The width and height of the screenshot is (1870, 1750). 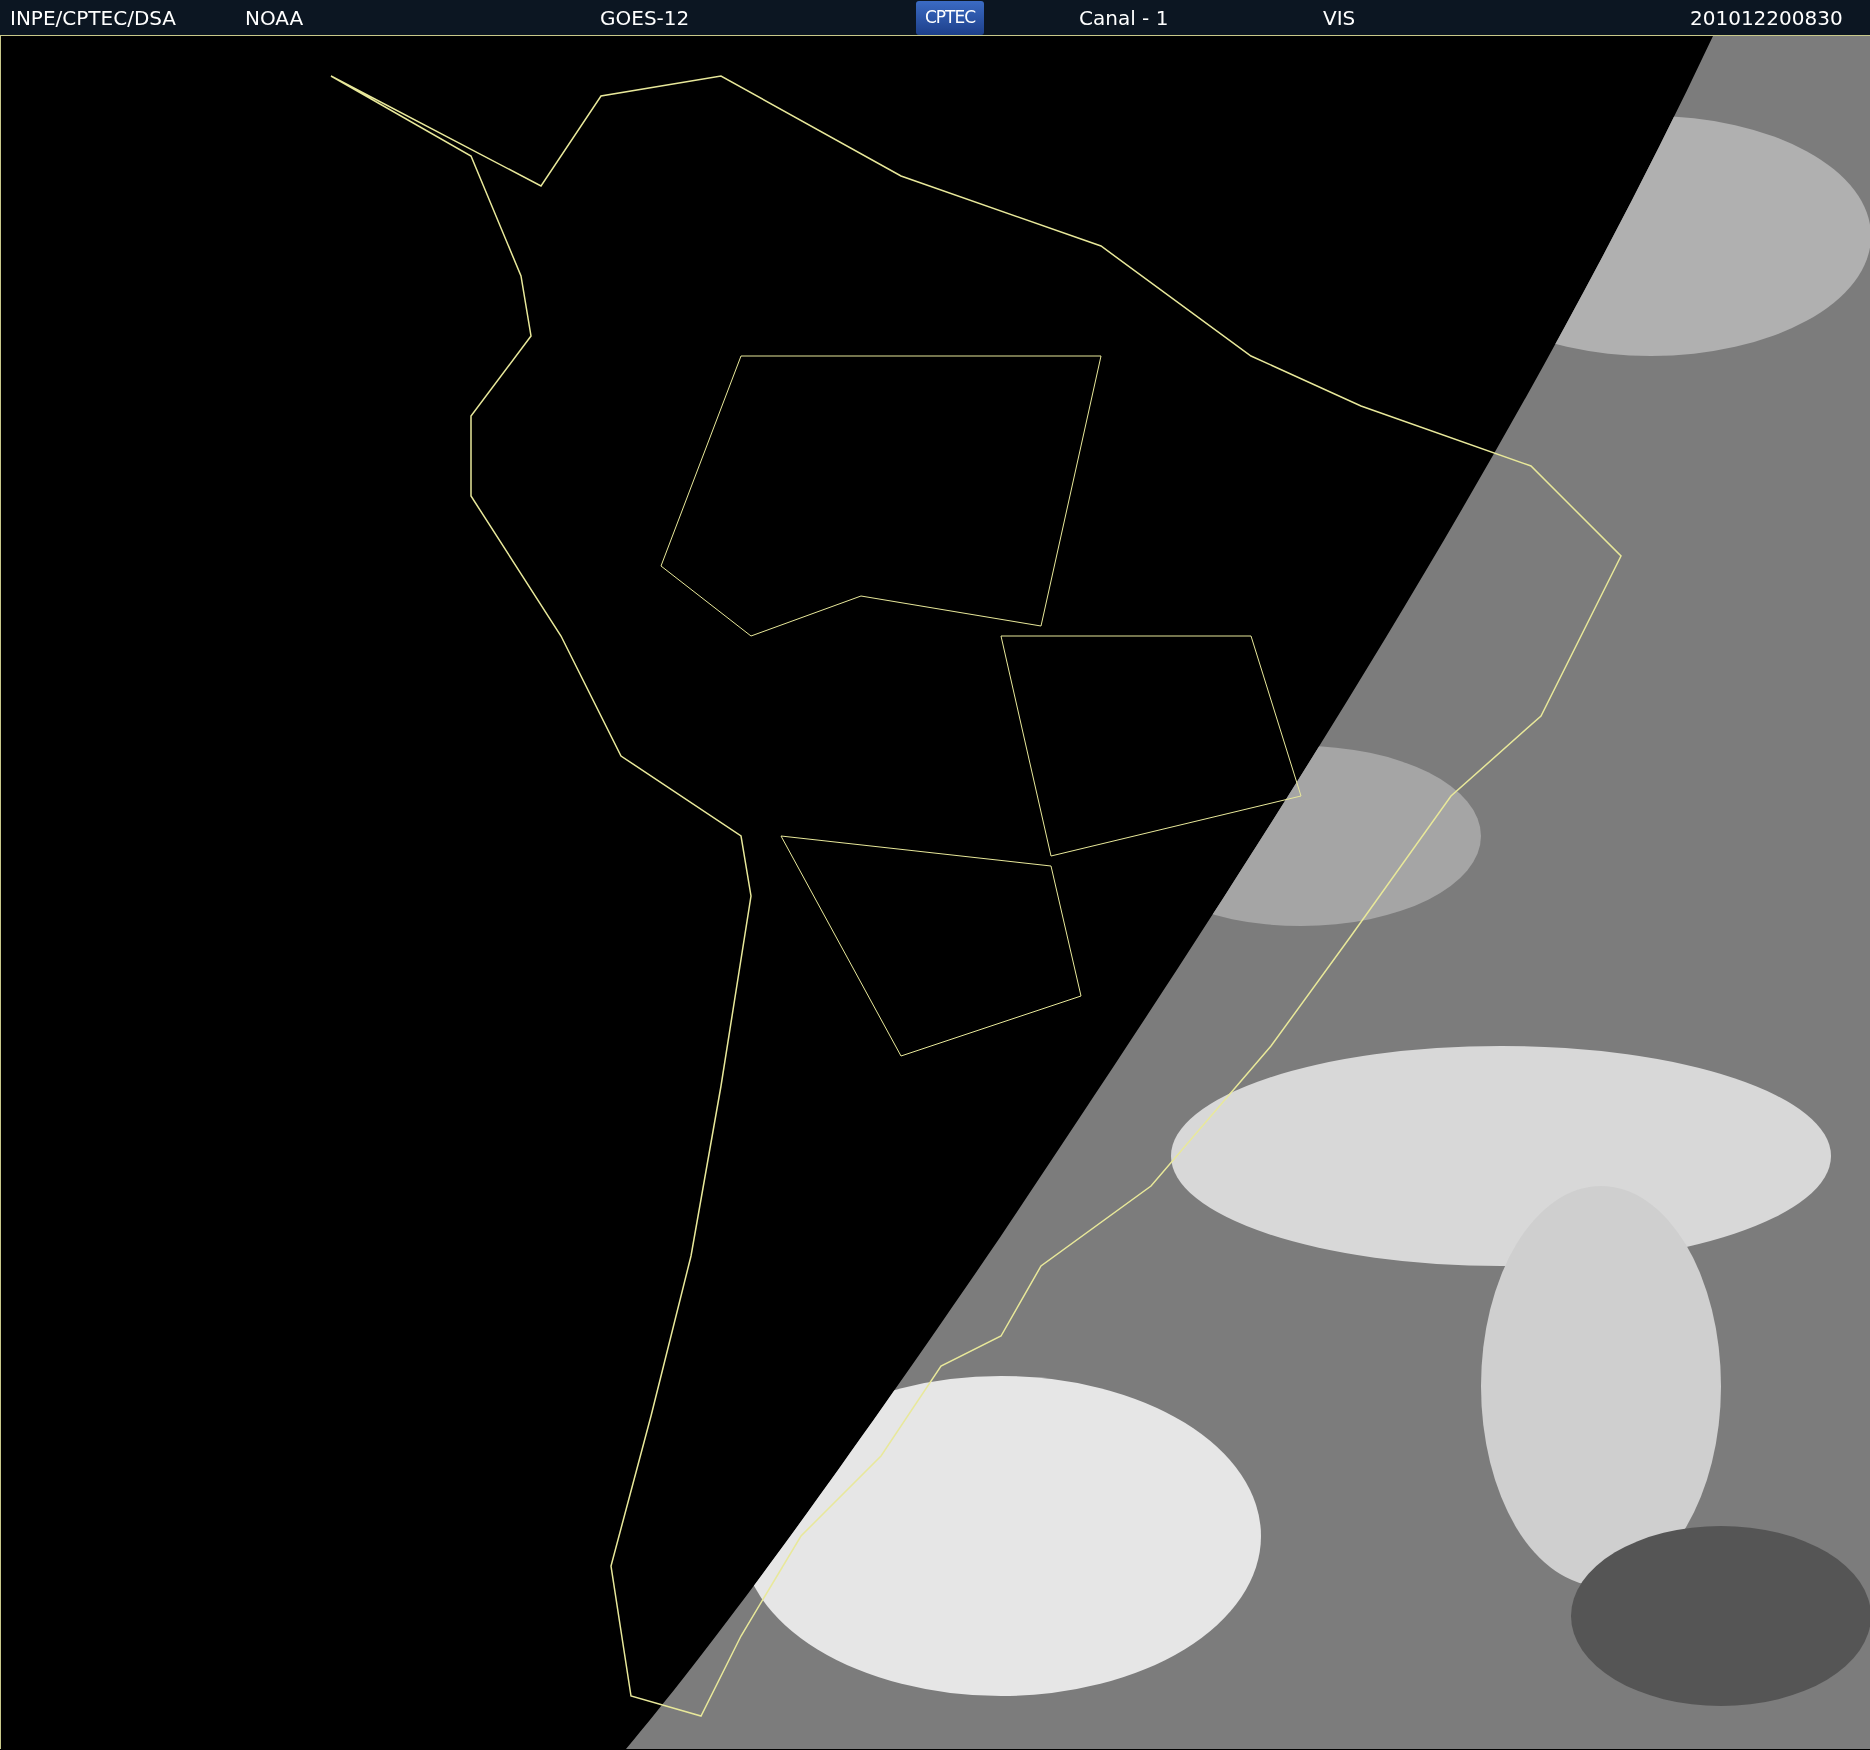 I want to click on band-label: VIS, so click(x=1340, y=18).